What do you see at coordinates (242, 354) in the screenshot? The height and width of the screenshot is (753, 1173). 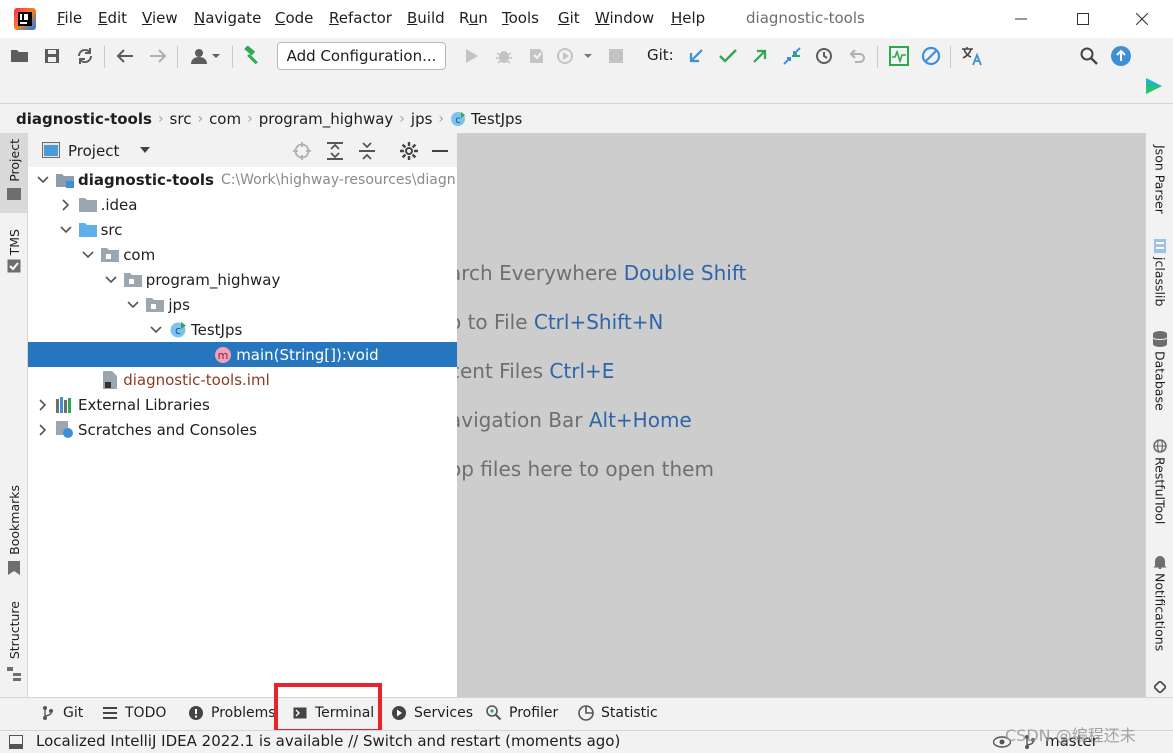 I see `tree-item-selected: m main(String[]):void` at bounding box center [242, 354].